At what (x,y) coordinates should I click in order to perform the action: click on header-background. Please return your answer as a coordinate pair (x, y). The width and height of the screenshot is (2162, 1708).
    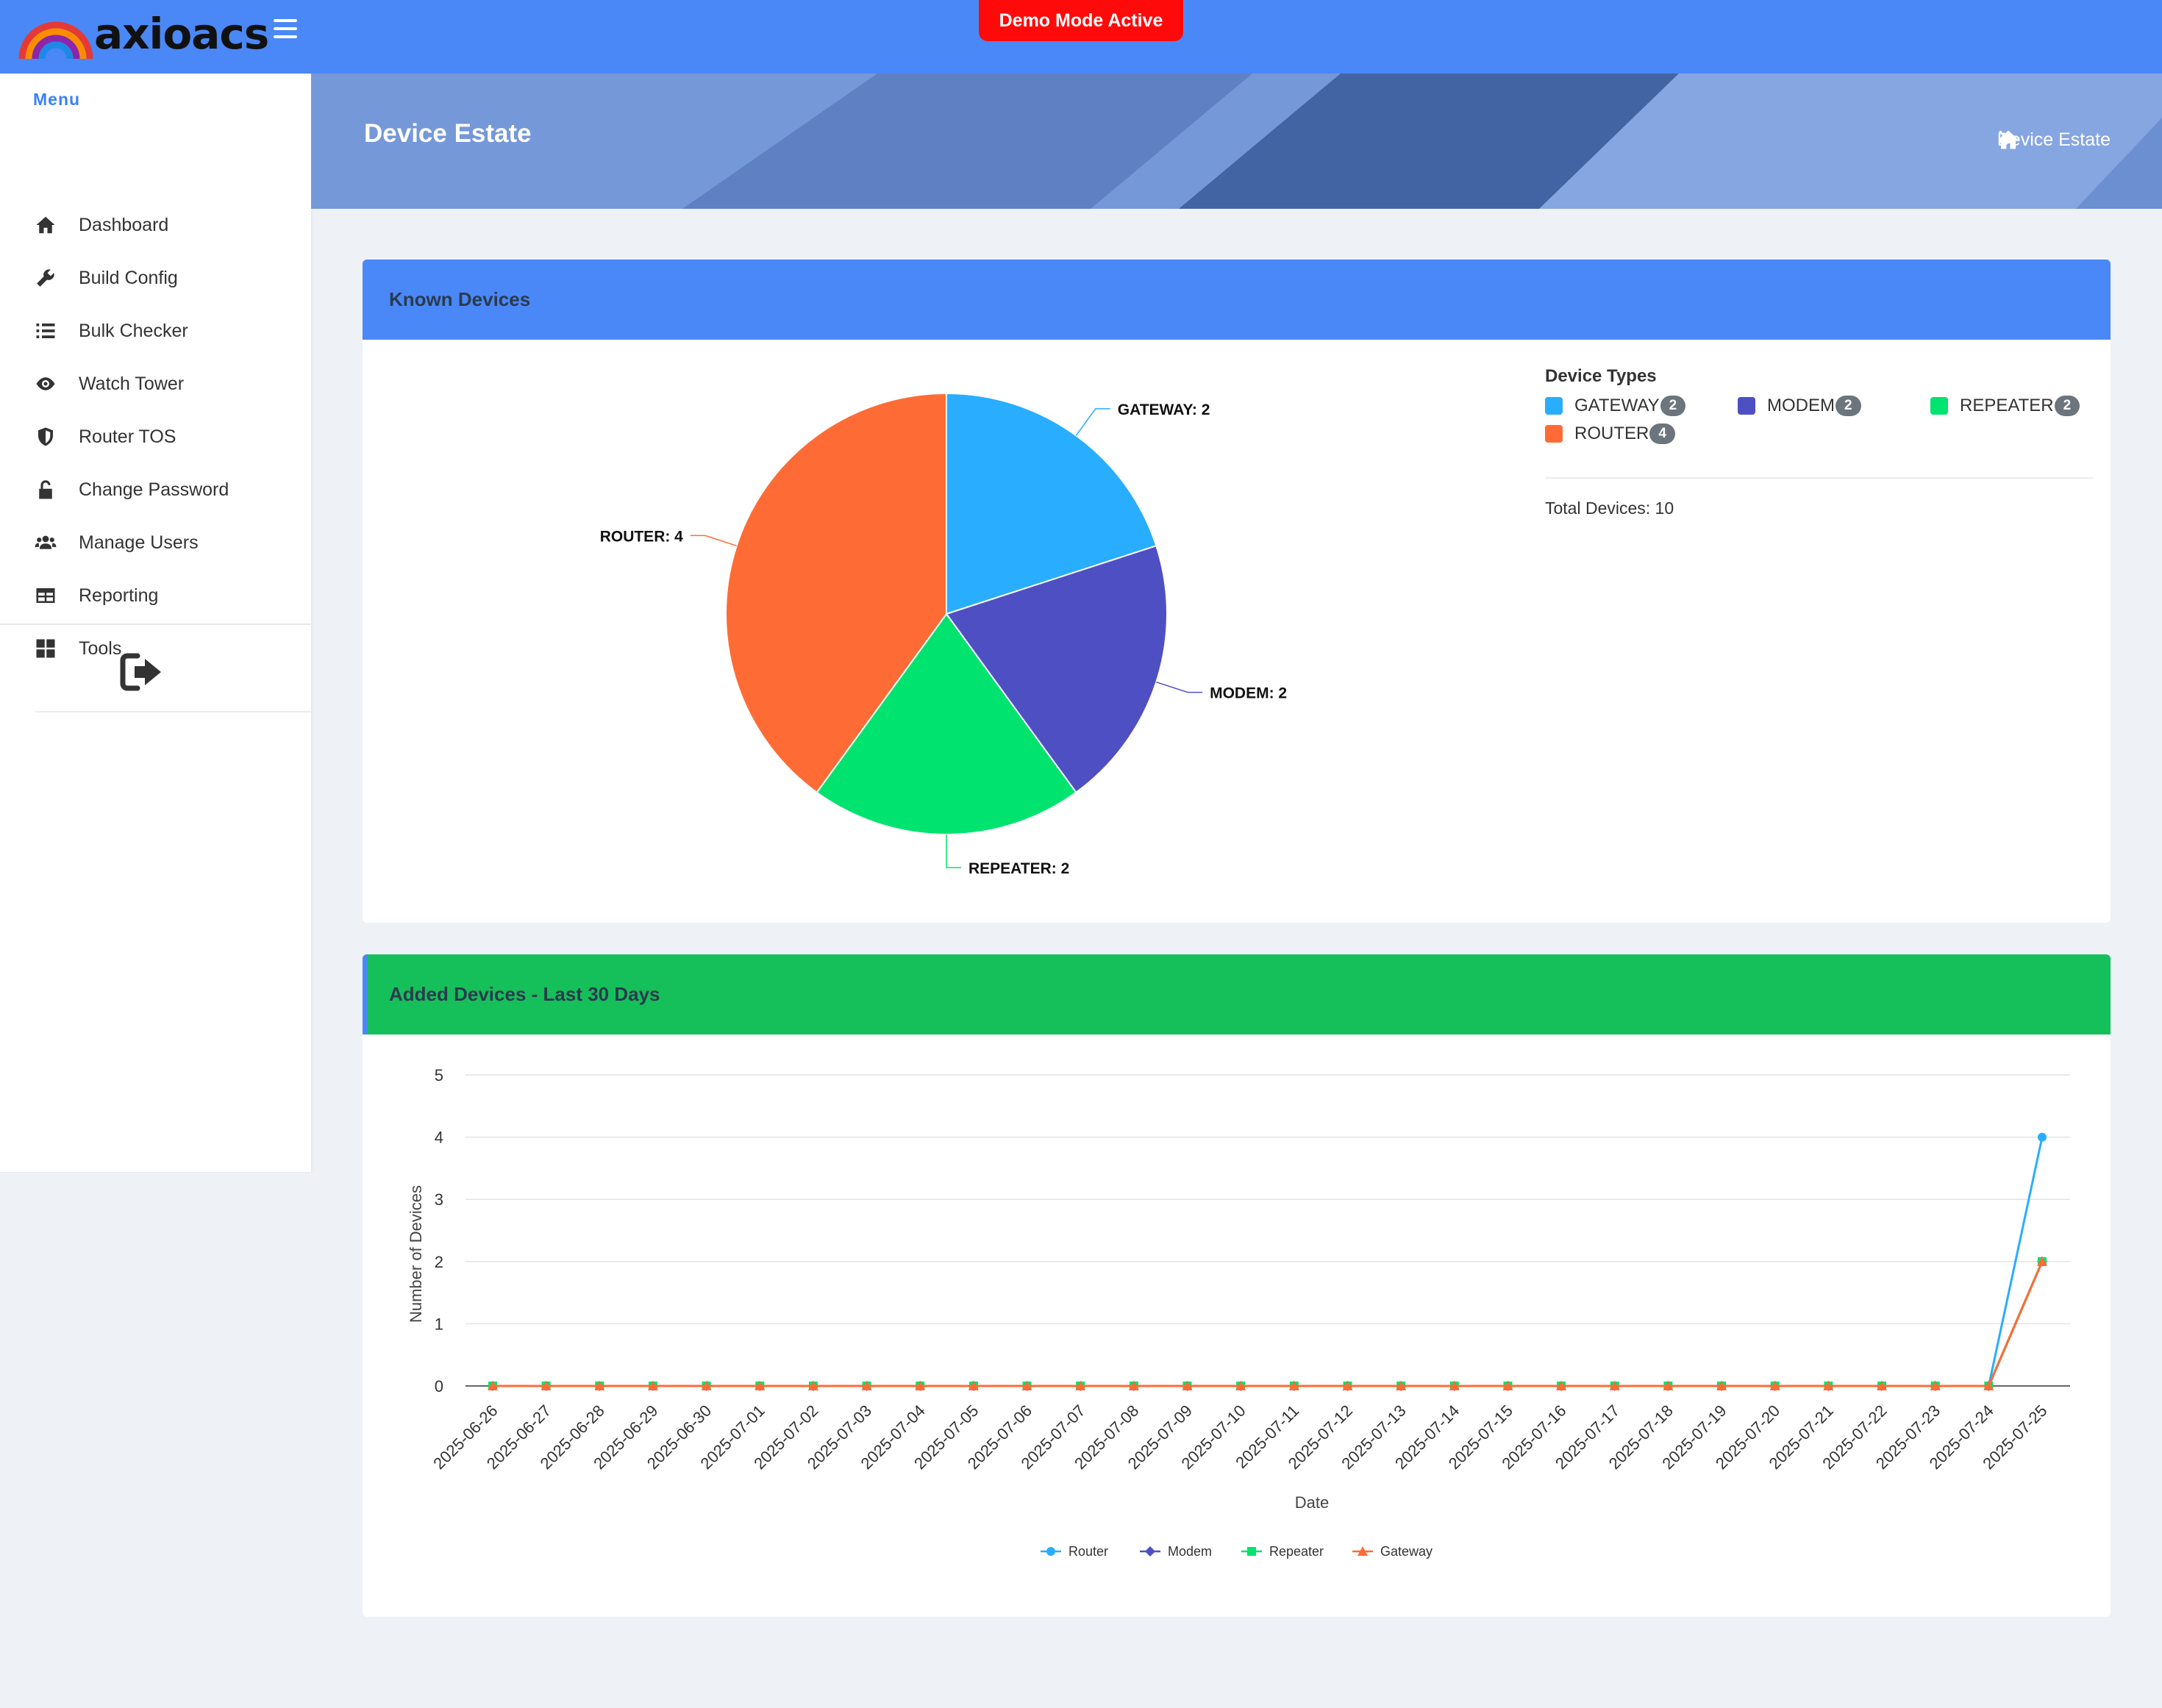
    Looking at the image, I should click on (1236, 141).